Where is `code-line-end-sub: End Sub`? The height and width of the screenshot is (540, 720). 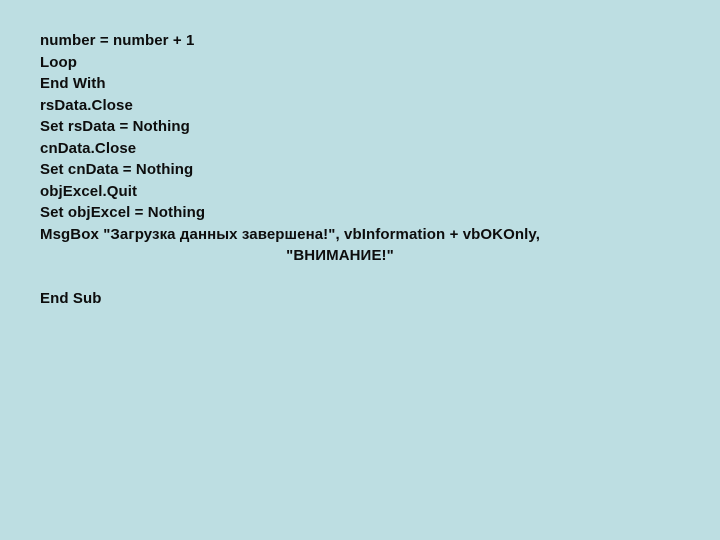
code-line-end-sub: End Sub is located at coordinates (71, 298).